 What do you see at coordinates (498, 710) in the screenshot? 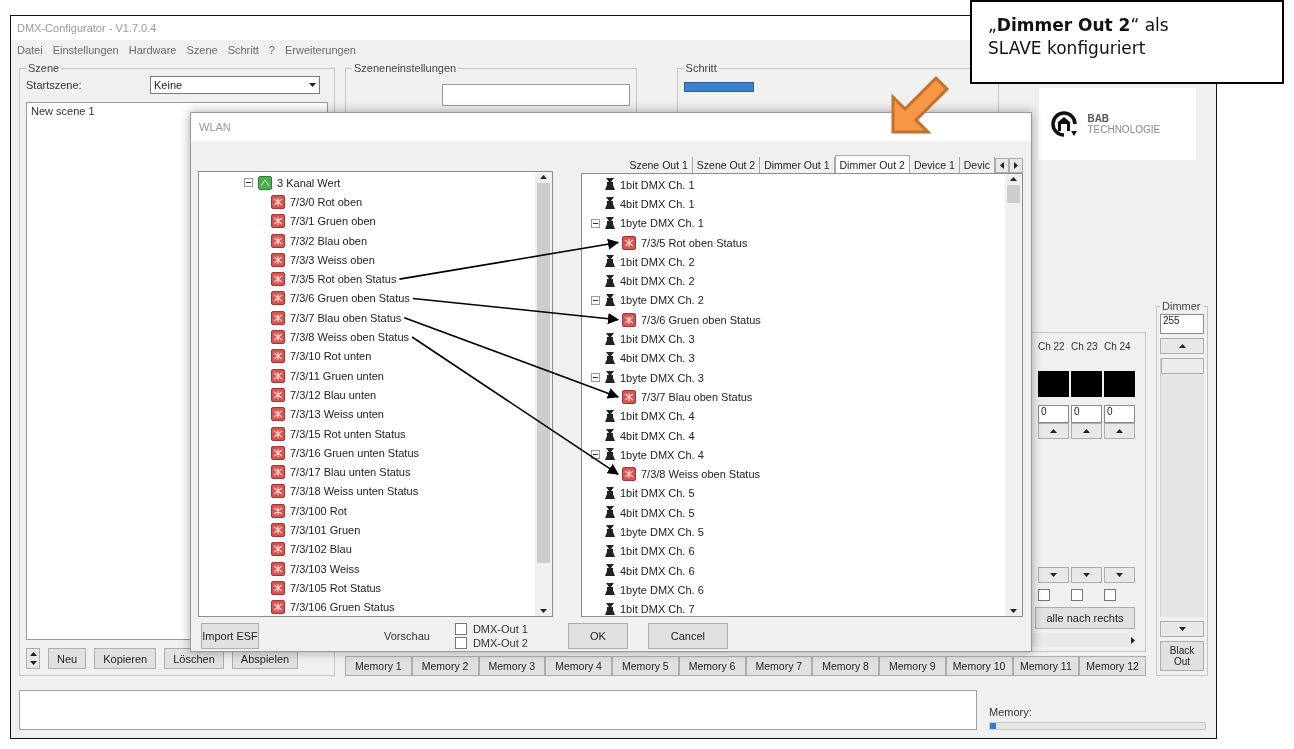
I see `text-area` at bounding box center [498, 710].